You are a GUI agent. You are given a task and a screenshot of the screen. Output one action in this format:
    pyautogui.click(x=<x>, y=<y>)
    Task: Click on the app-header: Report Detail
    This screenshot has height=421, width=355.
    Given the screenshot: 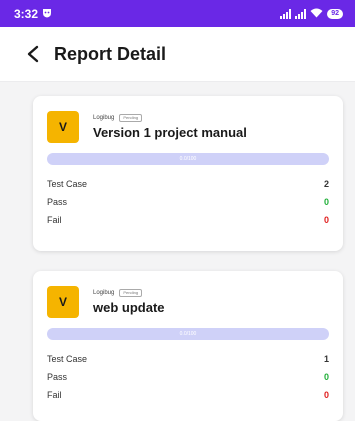 What is the action you would take?
    pyautogui.click(x=177, y=54)
    